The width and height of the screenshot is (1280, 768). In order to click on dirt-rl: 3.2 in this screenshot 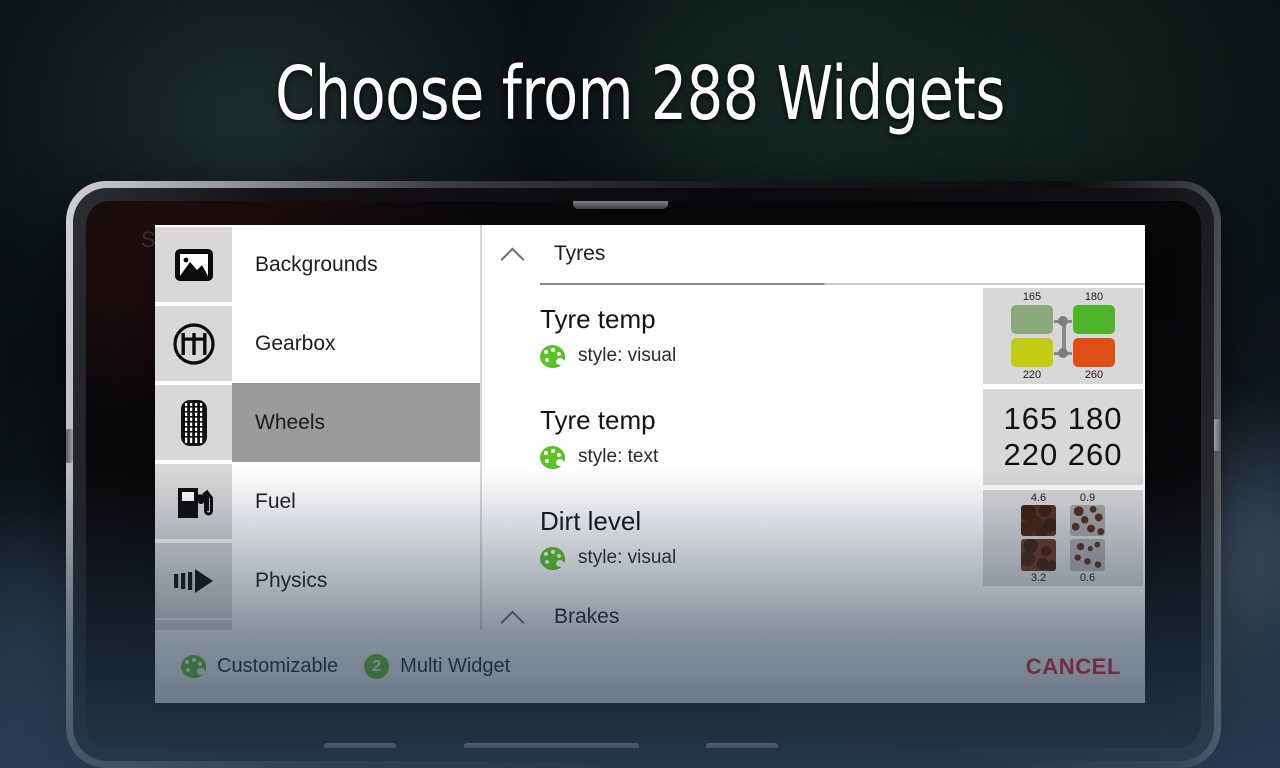, I will do `click(1038, 561)`.